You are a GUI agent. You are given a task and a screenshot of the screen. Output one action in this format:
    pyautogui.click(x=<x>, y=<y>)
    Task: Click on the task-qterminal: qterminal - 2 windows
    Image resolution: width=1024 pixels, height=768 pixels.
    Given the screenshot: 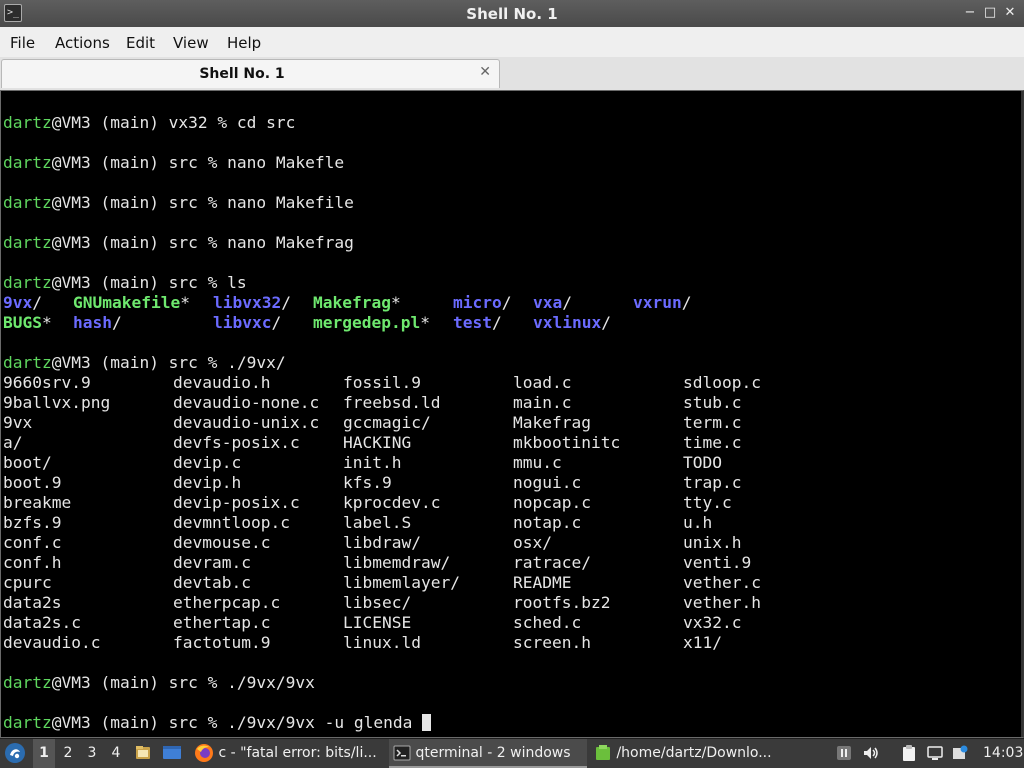 What is the action you would take?
    pyautogui.click(x=488, y=753)
    